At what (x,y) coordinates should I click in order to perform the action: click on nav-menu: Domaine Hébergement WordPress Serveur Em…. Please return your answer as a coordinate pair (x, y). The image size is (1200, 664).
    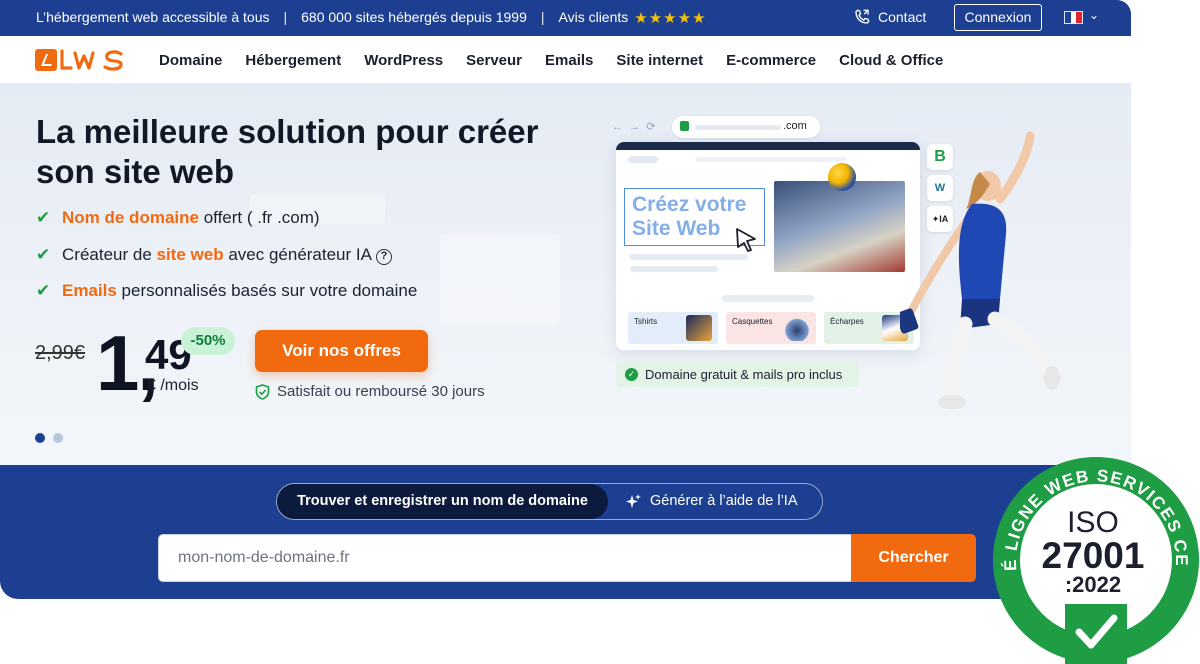
    Looking at the image, I should click on (562, 60).